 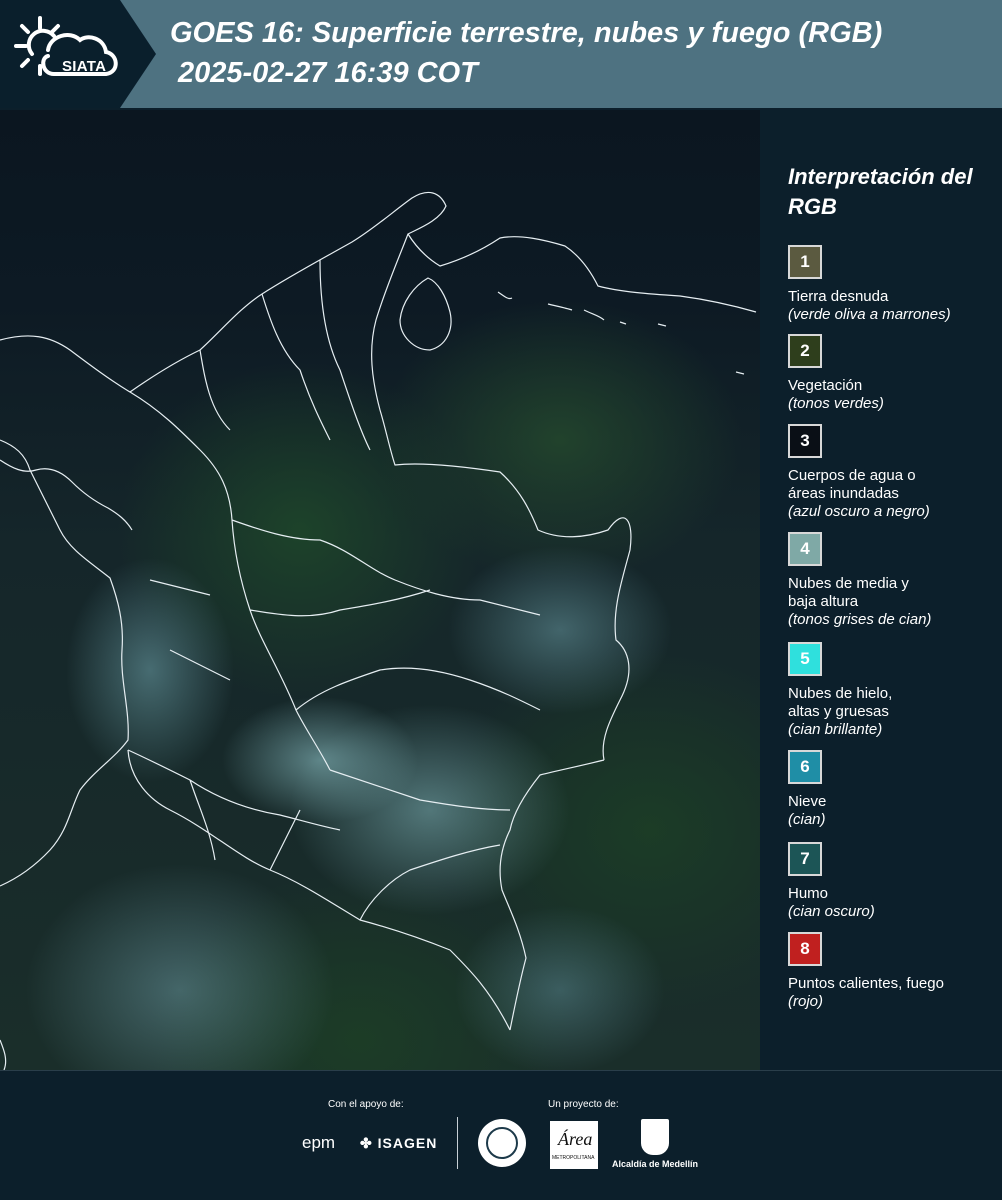 I want to click on caribbean-coastline, so click(x=378, y=292).